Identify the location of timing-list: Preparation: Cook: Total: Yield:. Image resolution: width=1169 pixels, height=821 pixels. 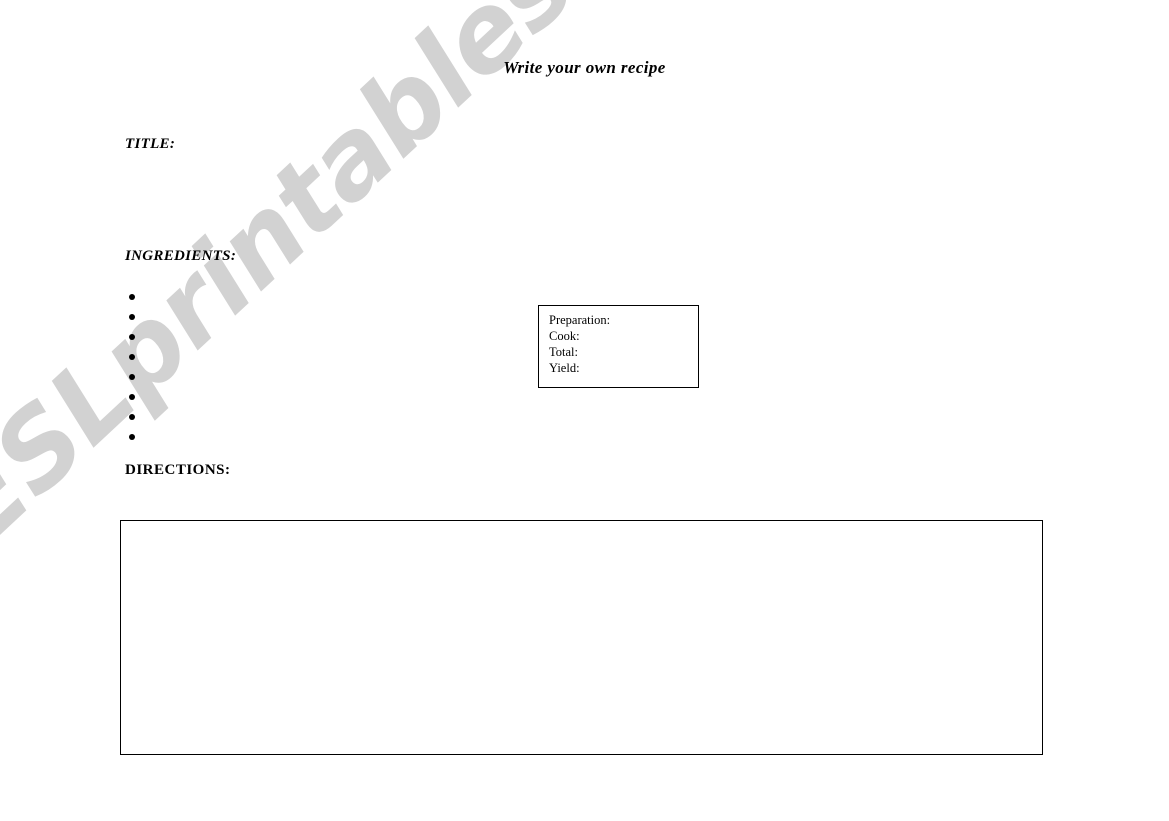
(618, 341).